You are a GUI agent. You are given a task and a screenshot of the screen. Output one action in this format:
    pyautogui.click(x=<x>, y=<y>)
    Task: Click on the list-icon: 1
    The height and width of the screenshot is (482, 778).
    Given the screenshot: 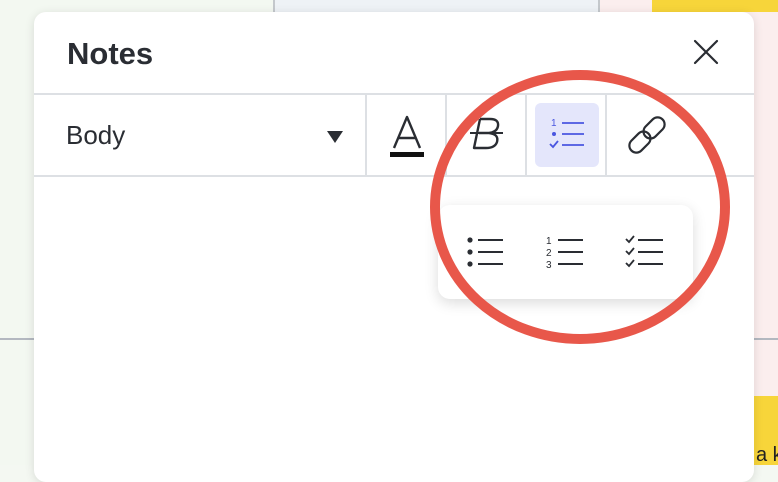 What is the action you would take?
    pyautogui.click(x=566, y=133)
    